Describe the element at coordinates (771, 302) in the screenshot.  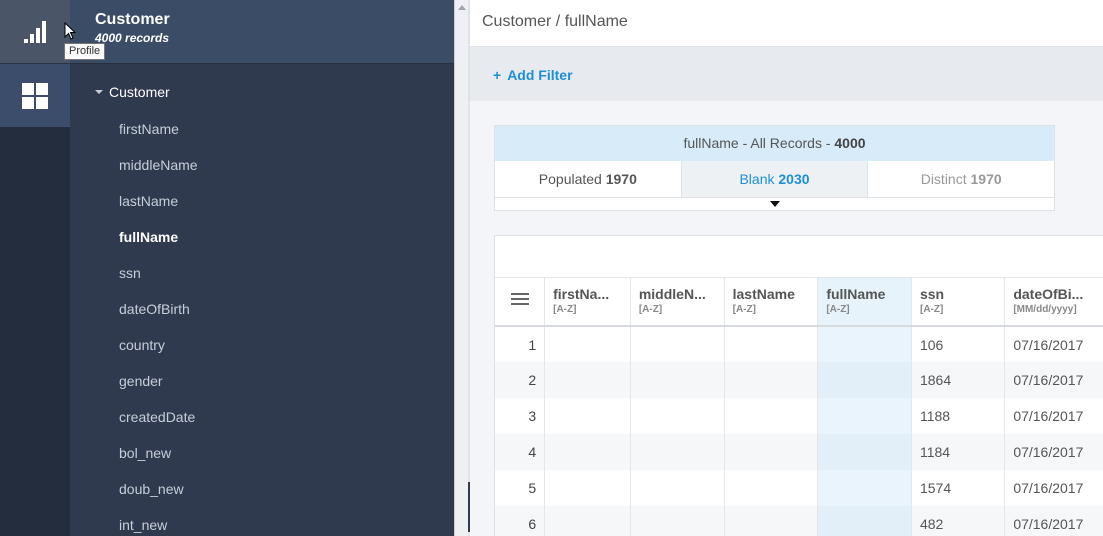
I see `column-header: lastName [A-Z]` at that location.